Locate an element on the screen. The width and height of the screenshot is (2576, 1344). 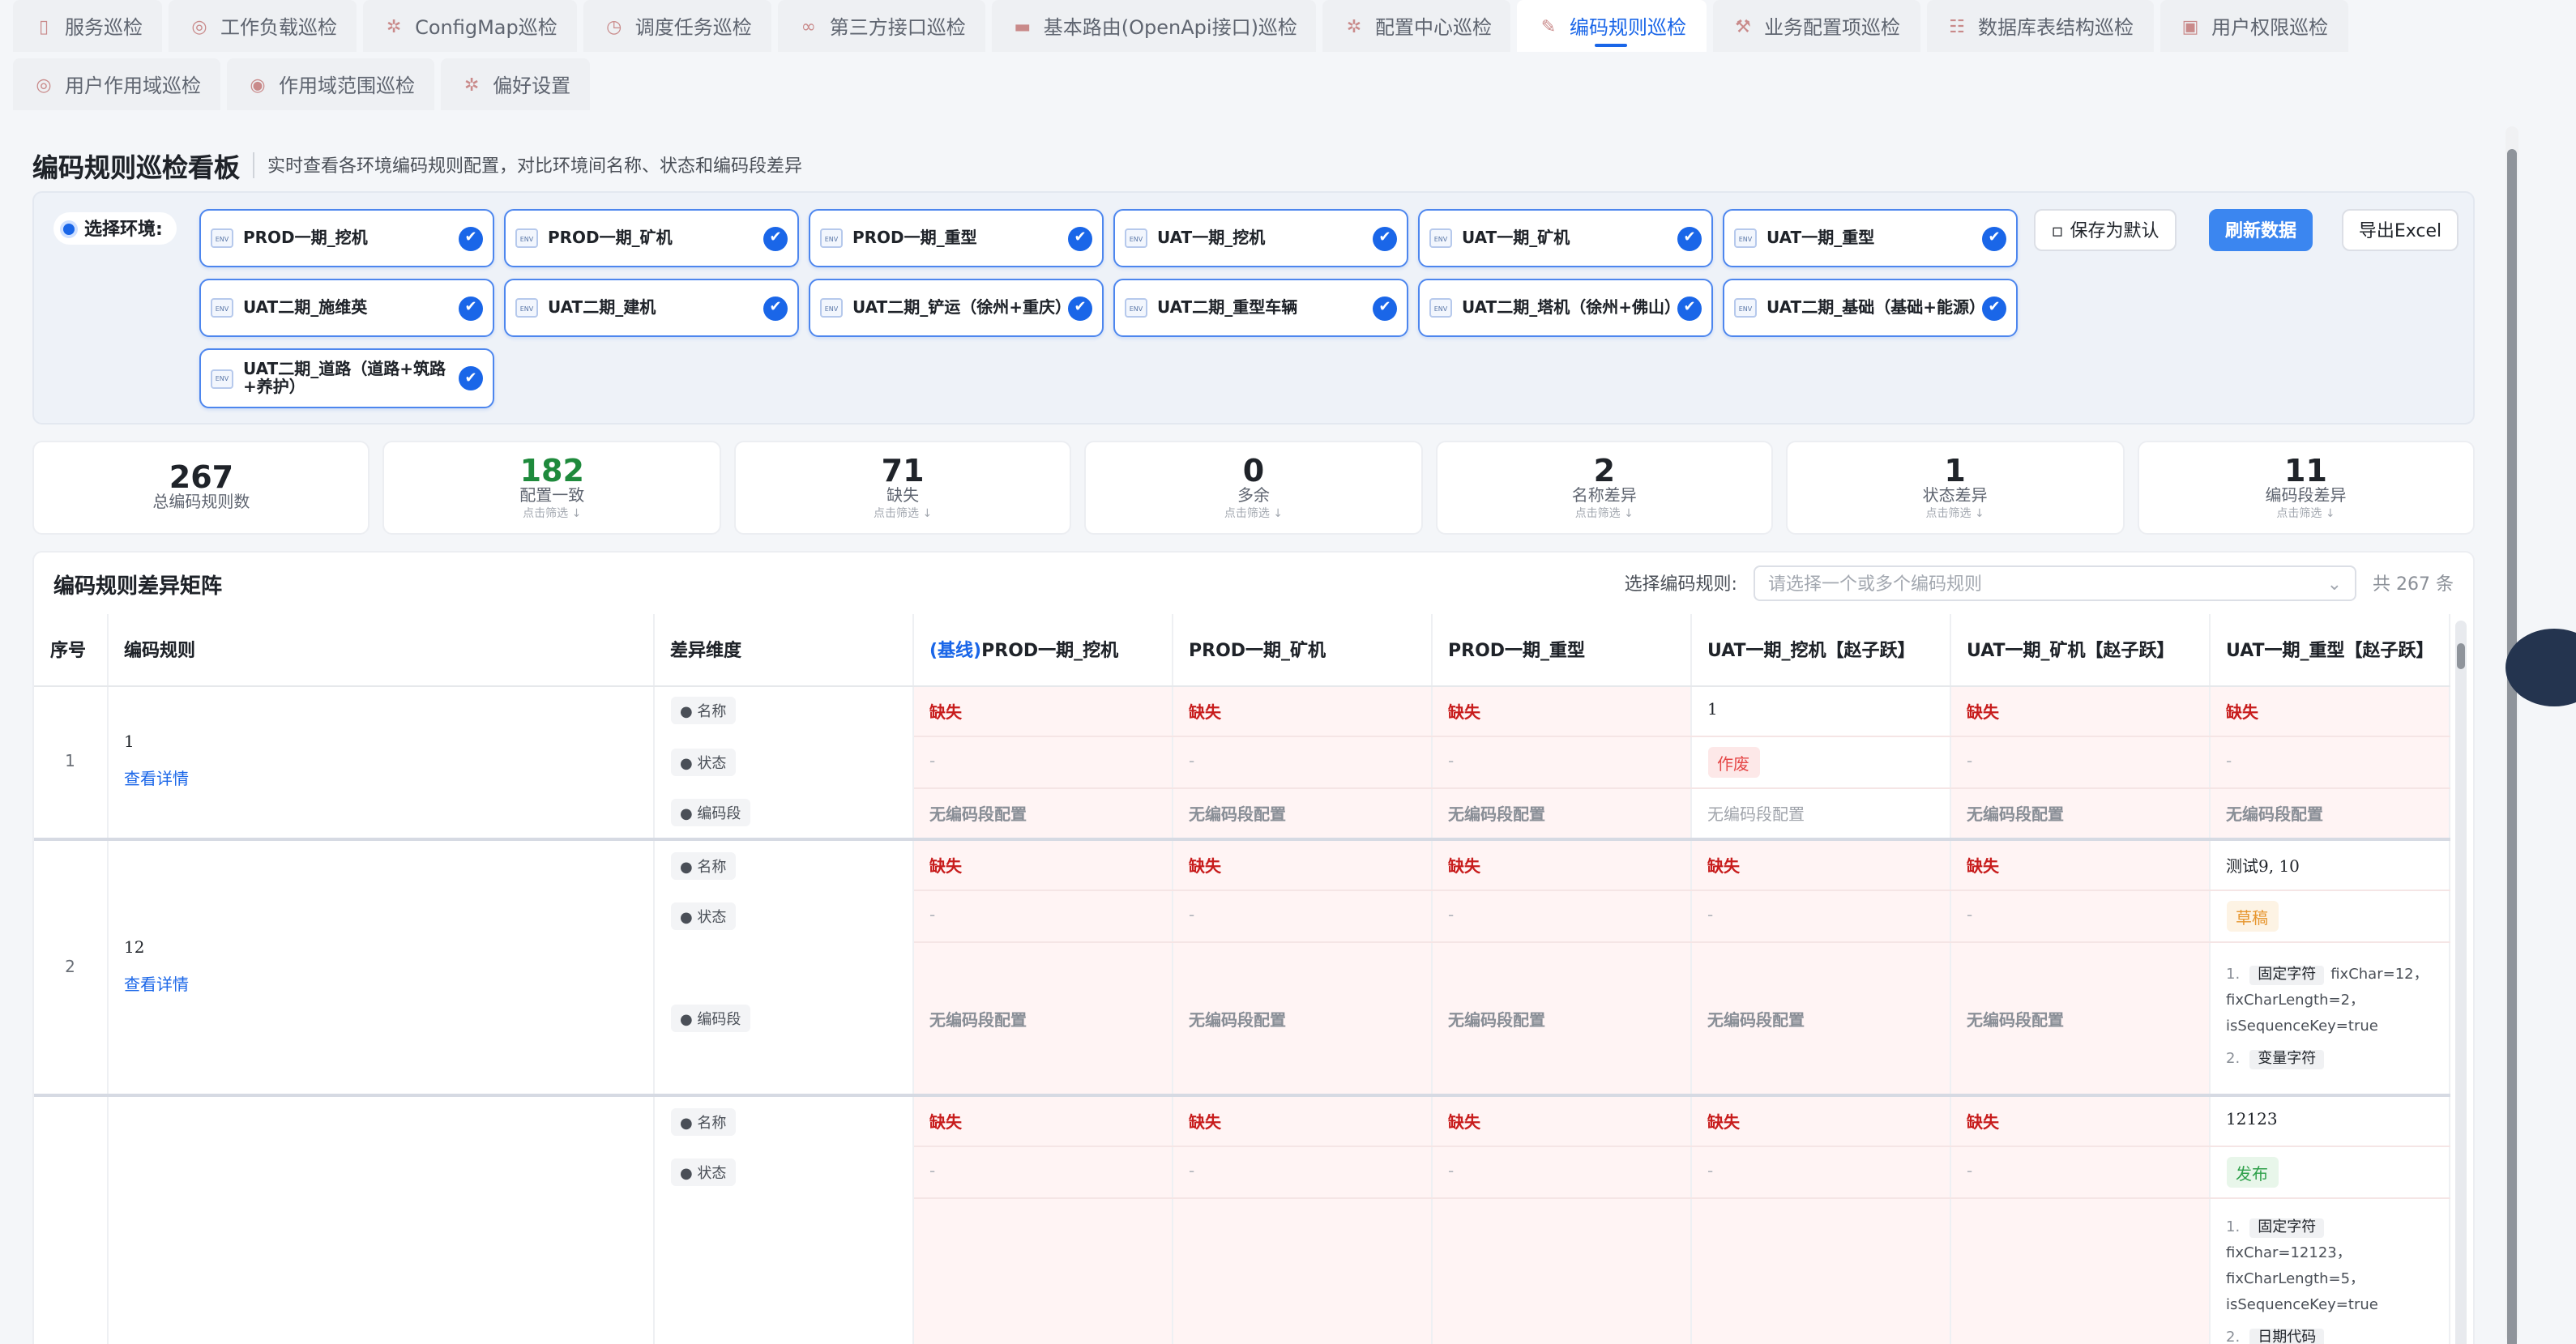
stat-segment-diff: 11 编码段差异 点击筛选 ↓ is located at coordinates (2306, 488).